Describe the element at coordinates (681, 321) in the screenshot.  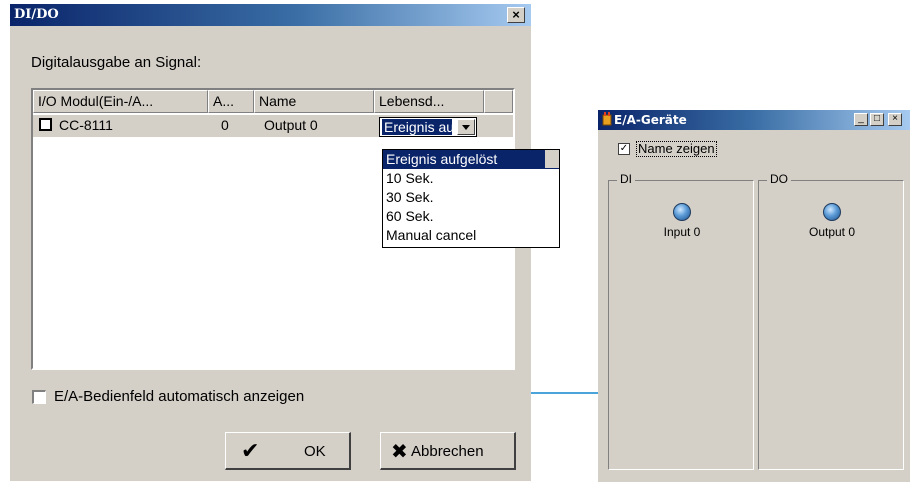
I see `di-group: DI Input 0` at that location.